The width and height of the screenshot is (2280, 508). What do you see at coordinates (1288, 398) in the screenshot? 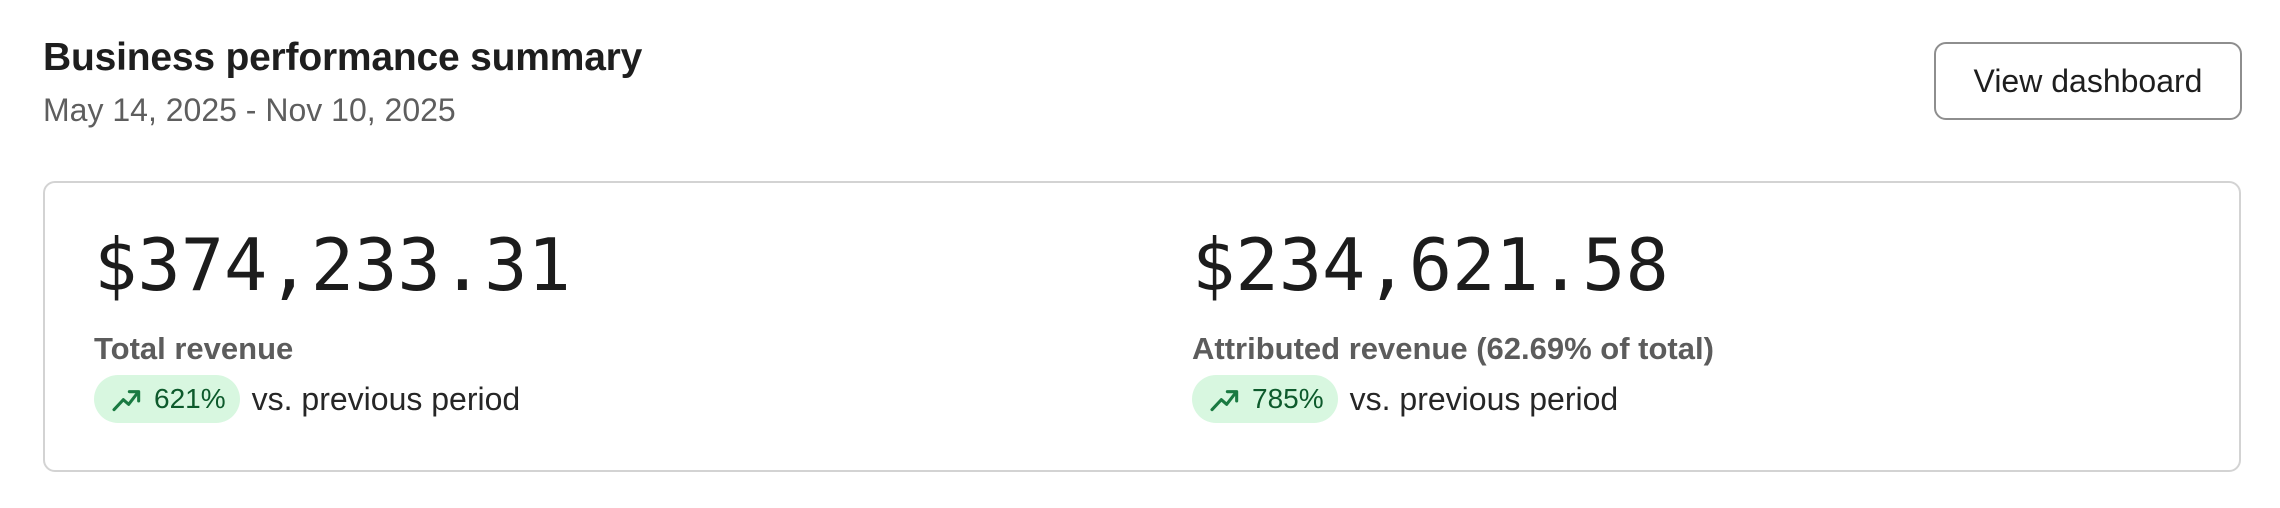
I see `trend-percentage: 785%` at bounding box center [1288, 398].